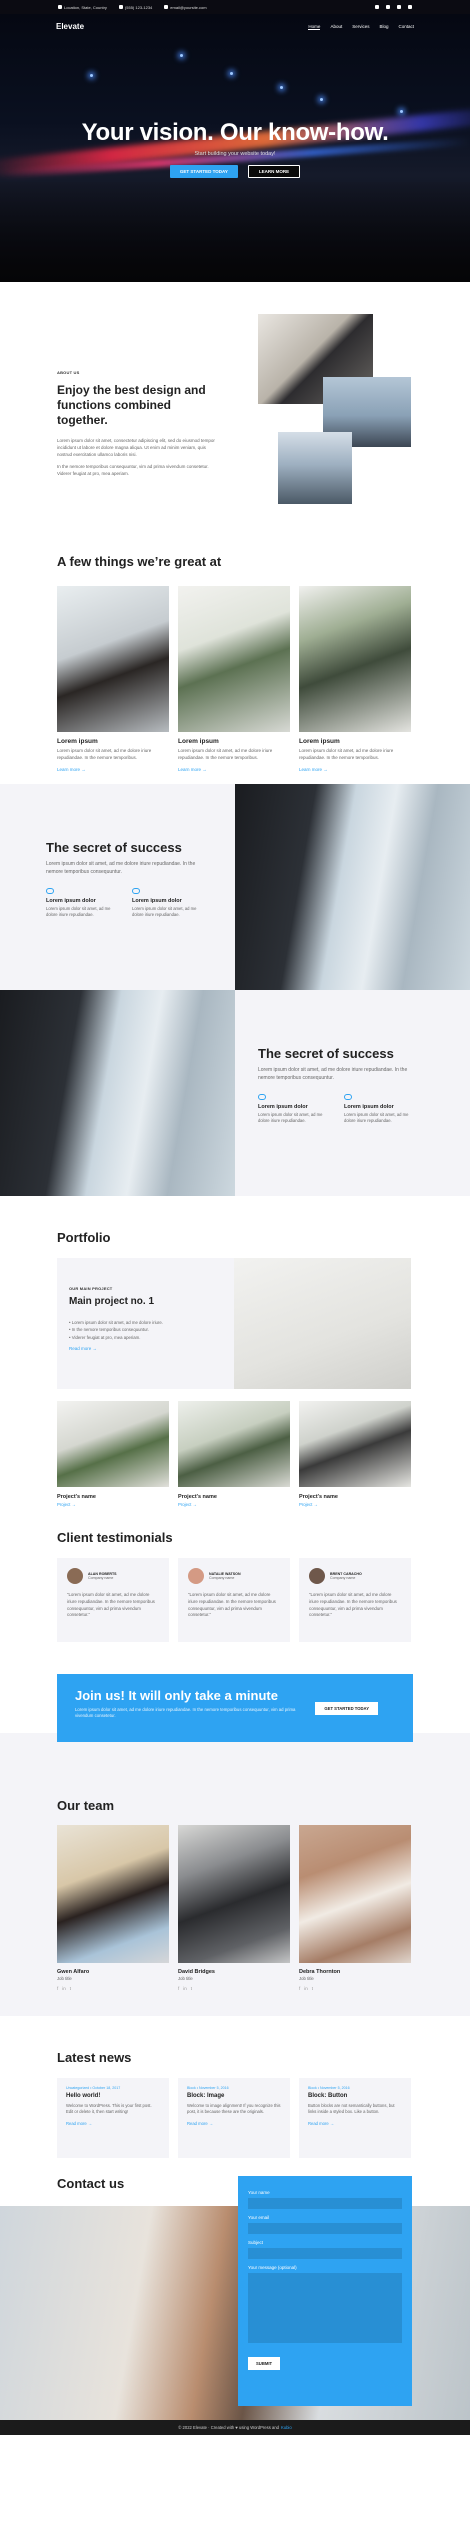  Describe the element at coordinates (317, 1576) in the screenshot. I see `avatar` at that location.